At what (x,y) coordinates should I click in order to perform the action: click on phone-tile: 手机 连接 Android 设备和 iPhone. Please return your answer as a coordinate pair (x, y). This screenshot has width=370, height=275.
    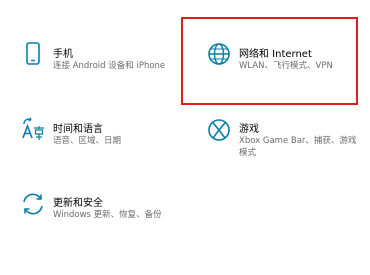
    Looking at the image, I should click on (95, 58).